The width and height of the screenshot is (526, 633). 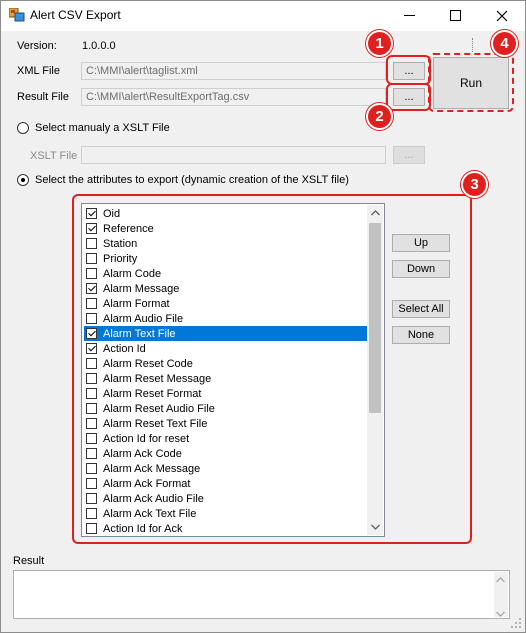 What do you see at coordinates (225, 273) in the screenshot?
I see `list-item: Alarm Code` at bounding box center [225, 273].